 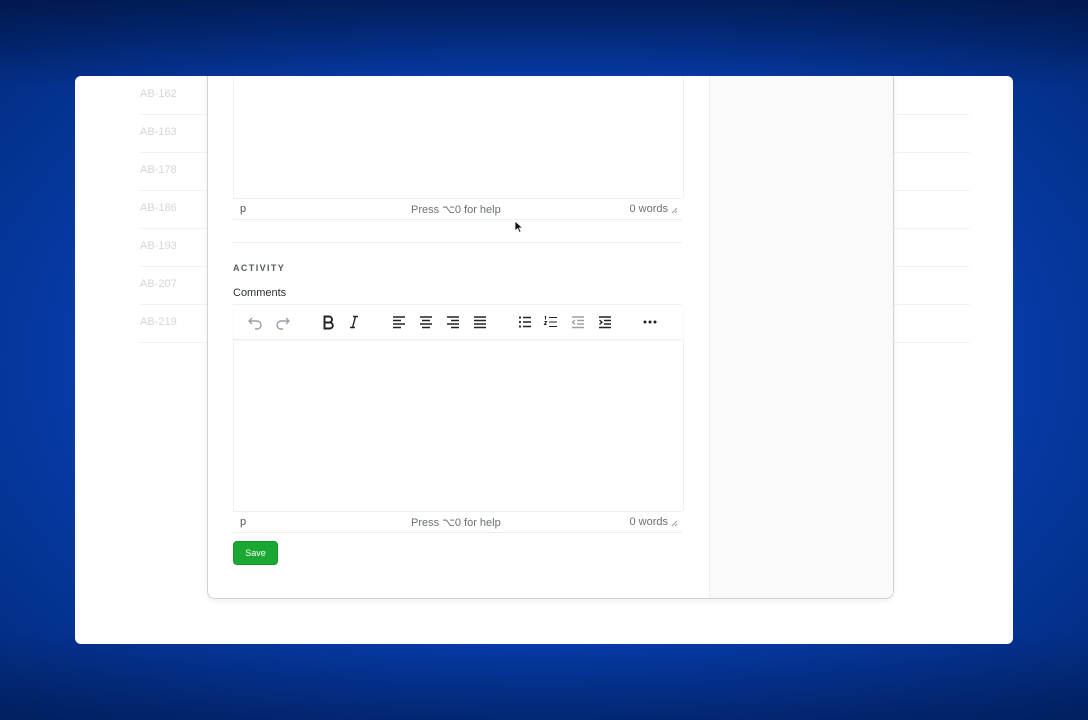 I want to click on bold-icon, so click(x=328, y=322).